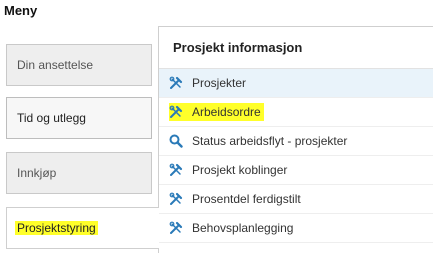 The width and height of the screenshot is (433, 253). I want to click on menu-item-status-arbeidsflyt: Status arbeidsflyt - prosjekter, so click(296, 141).